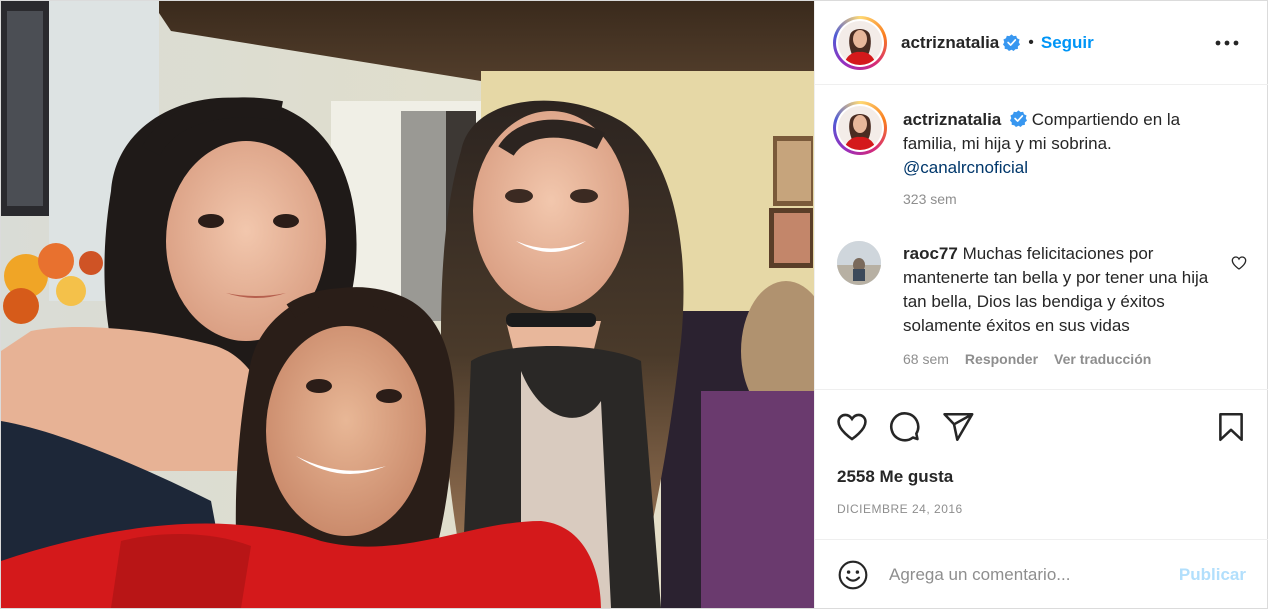  Describe the element at coordinates (930, 253) in the screenshot. I see `comment-username: raoc77` at that location.